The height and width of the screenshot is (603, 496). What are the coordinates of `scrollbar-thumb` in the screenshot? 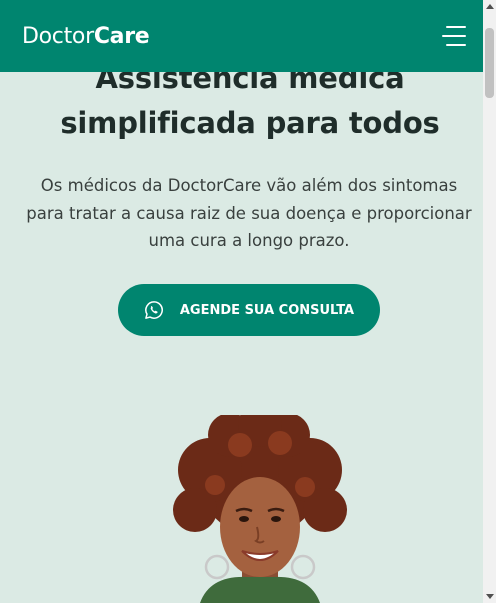 It's located at (489, 63).